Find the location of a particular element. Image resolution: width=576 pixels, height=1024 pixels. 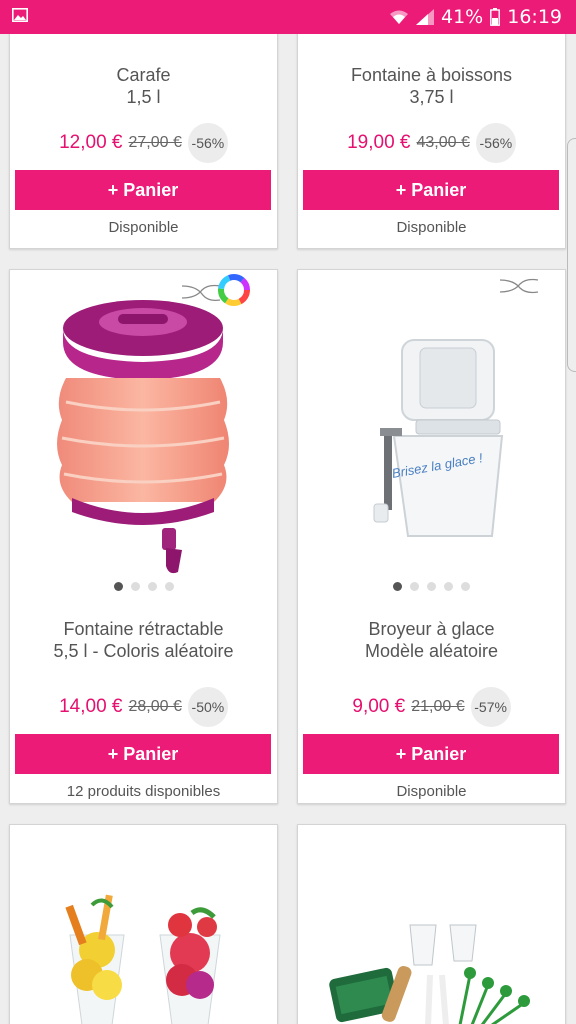

price-row: 9,00 € 21,00 € -57% is located at coordinates (431, 707).